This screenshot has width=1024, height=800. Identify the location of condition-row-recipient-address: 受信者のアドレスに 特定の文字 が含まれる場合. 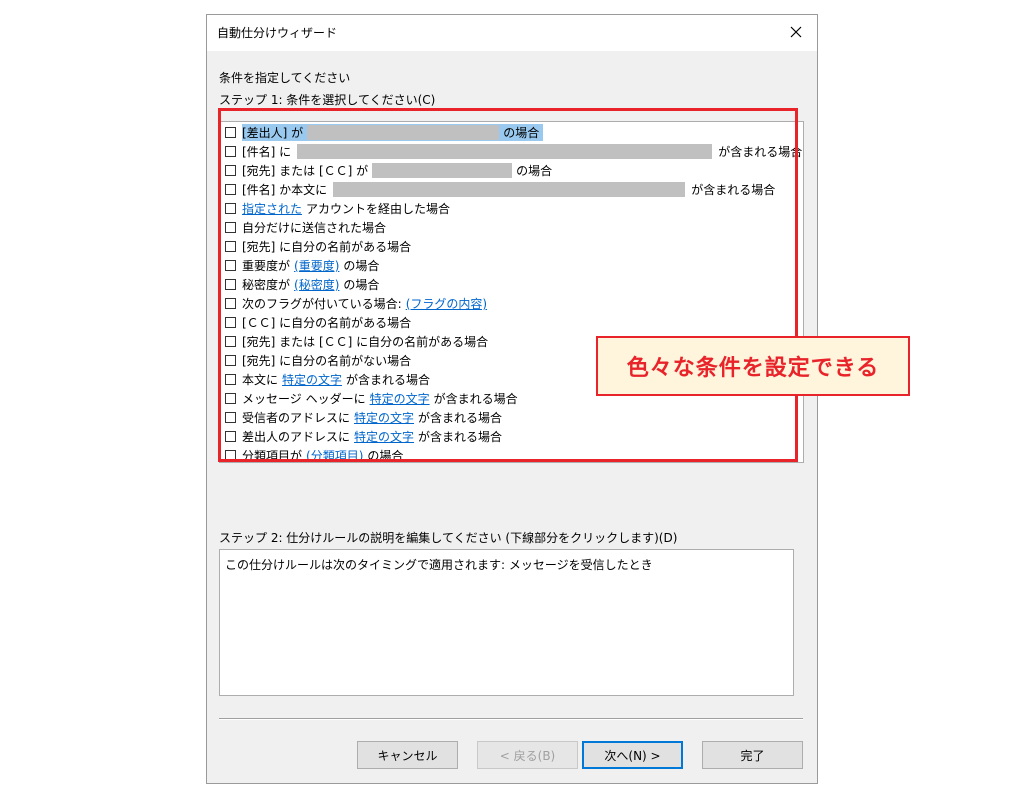
(511, 417).